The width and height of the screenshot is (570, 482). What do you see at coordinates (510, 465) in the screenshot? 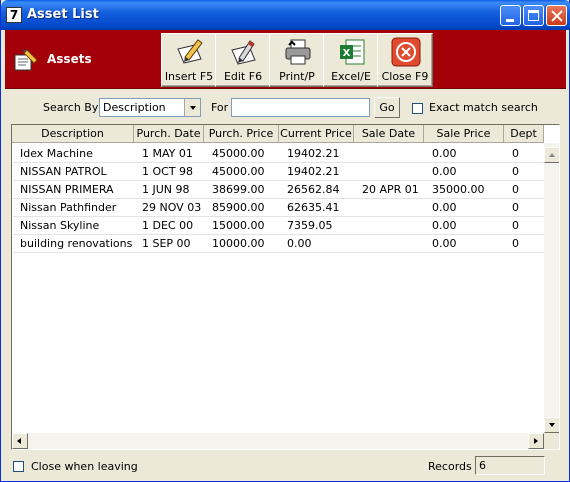
I see `records-count: 6` at bounding box center [510, 465].